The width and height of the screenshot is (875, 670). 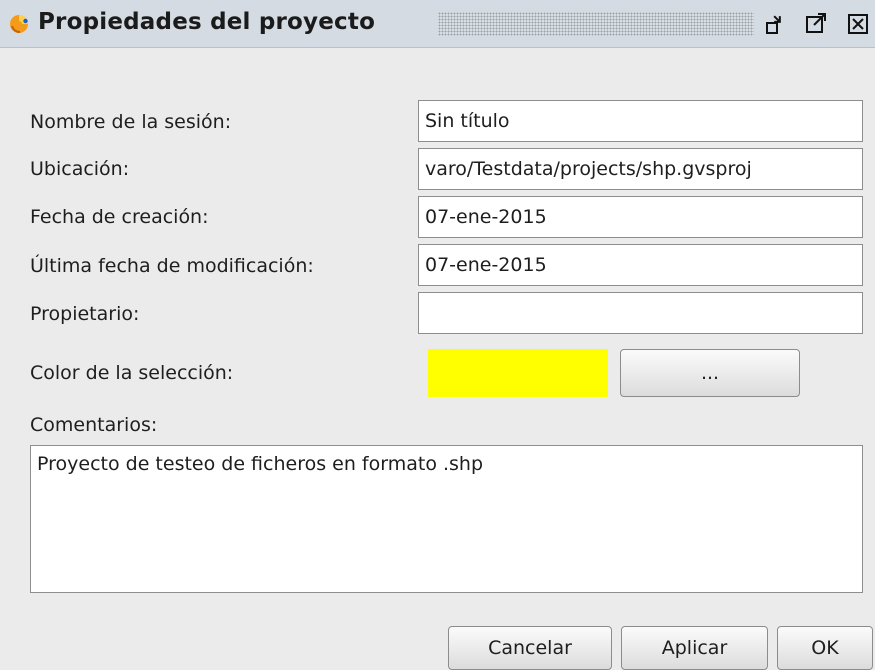 What do you see at coordinates (694, 648) in the screenshot?
I see `apply-button: Aplicar` at bounding box center [694, 648].